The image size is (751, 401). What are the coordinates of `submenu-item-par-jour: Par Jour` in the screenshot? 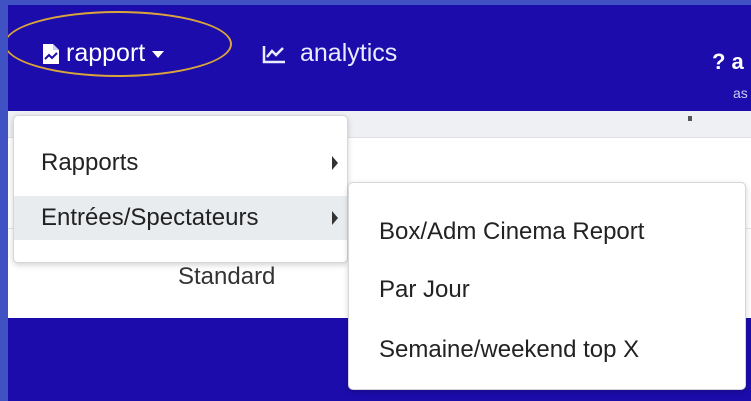 It's located at (424, 290).